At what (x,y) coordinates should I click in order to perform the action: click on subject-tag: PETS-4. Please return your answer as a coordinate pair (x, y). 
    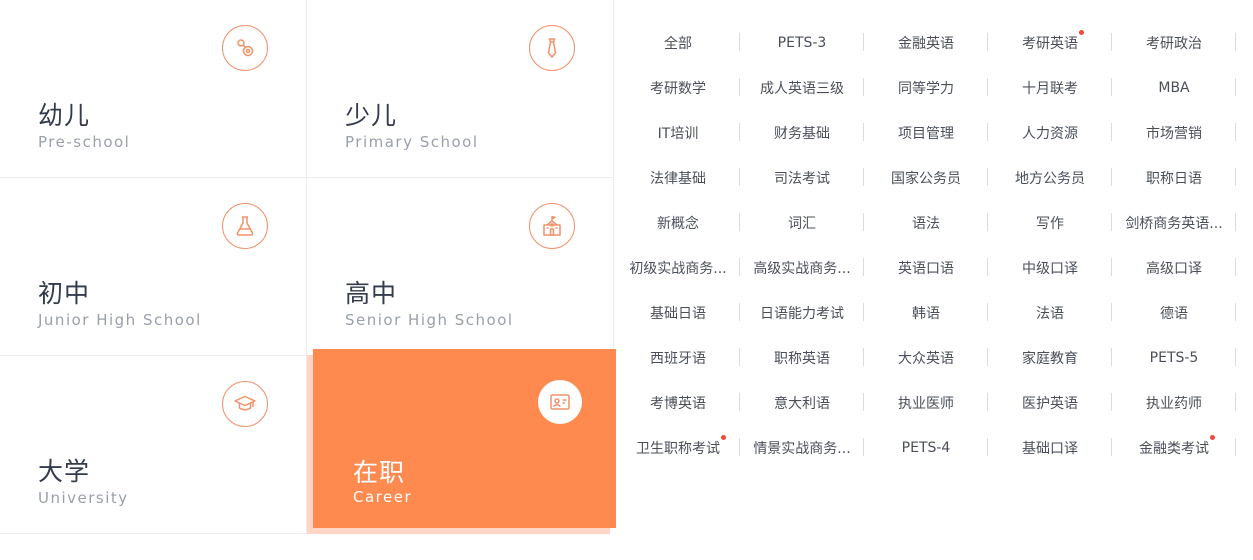
    Looking at the image, I should click on (926, 447).